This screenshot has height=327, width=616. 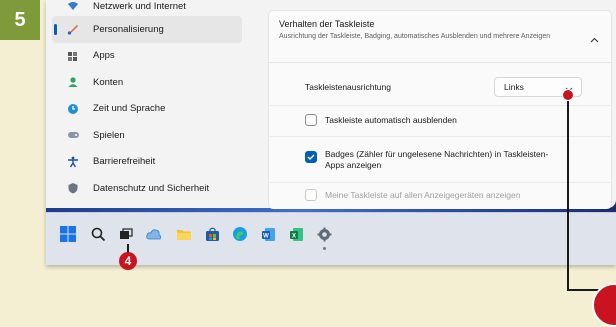 What do you see at coordinates (139, 6) in the screenshot?
I see `nav-item-label: Netzwerk und Internet` at bounding box center [139, 6].